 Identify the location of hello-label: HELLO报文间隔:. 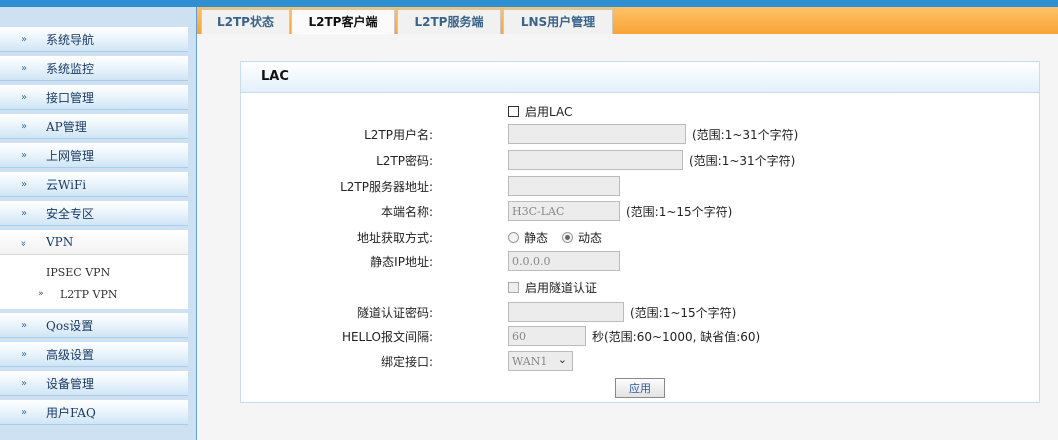
(387, 337).